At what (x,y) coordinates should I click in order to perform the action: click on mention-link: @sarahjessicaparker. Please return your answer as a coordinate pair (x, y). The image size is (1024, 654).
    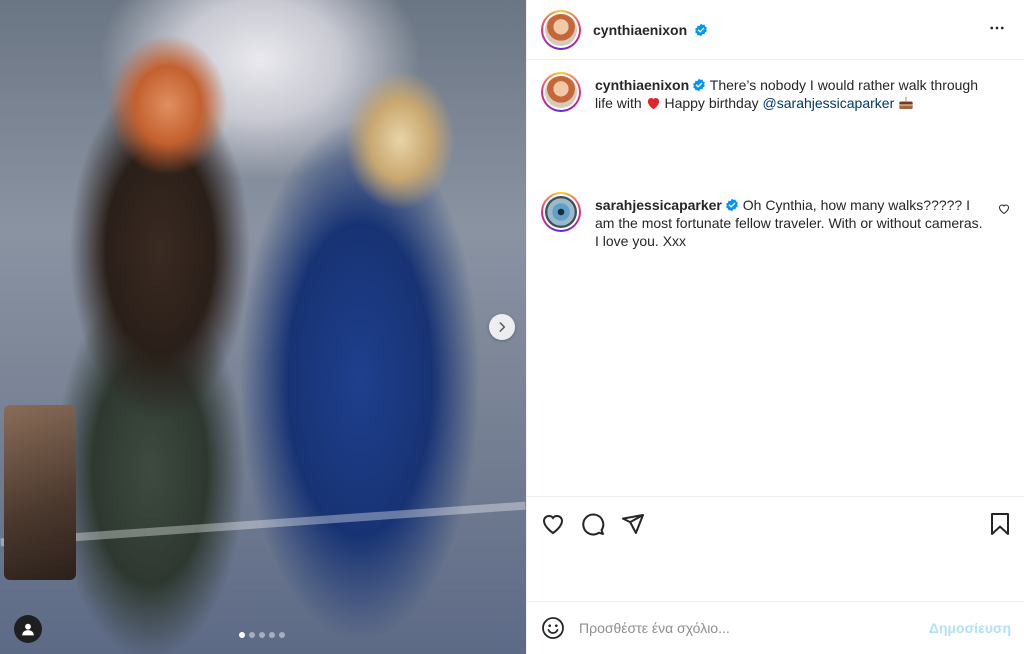
    Looking at the image, I should click on (829, 103).